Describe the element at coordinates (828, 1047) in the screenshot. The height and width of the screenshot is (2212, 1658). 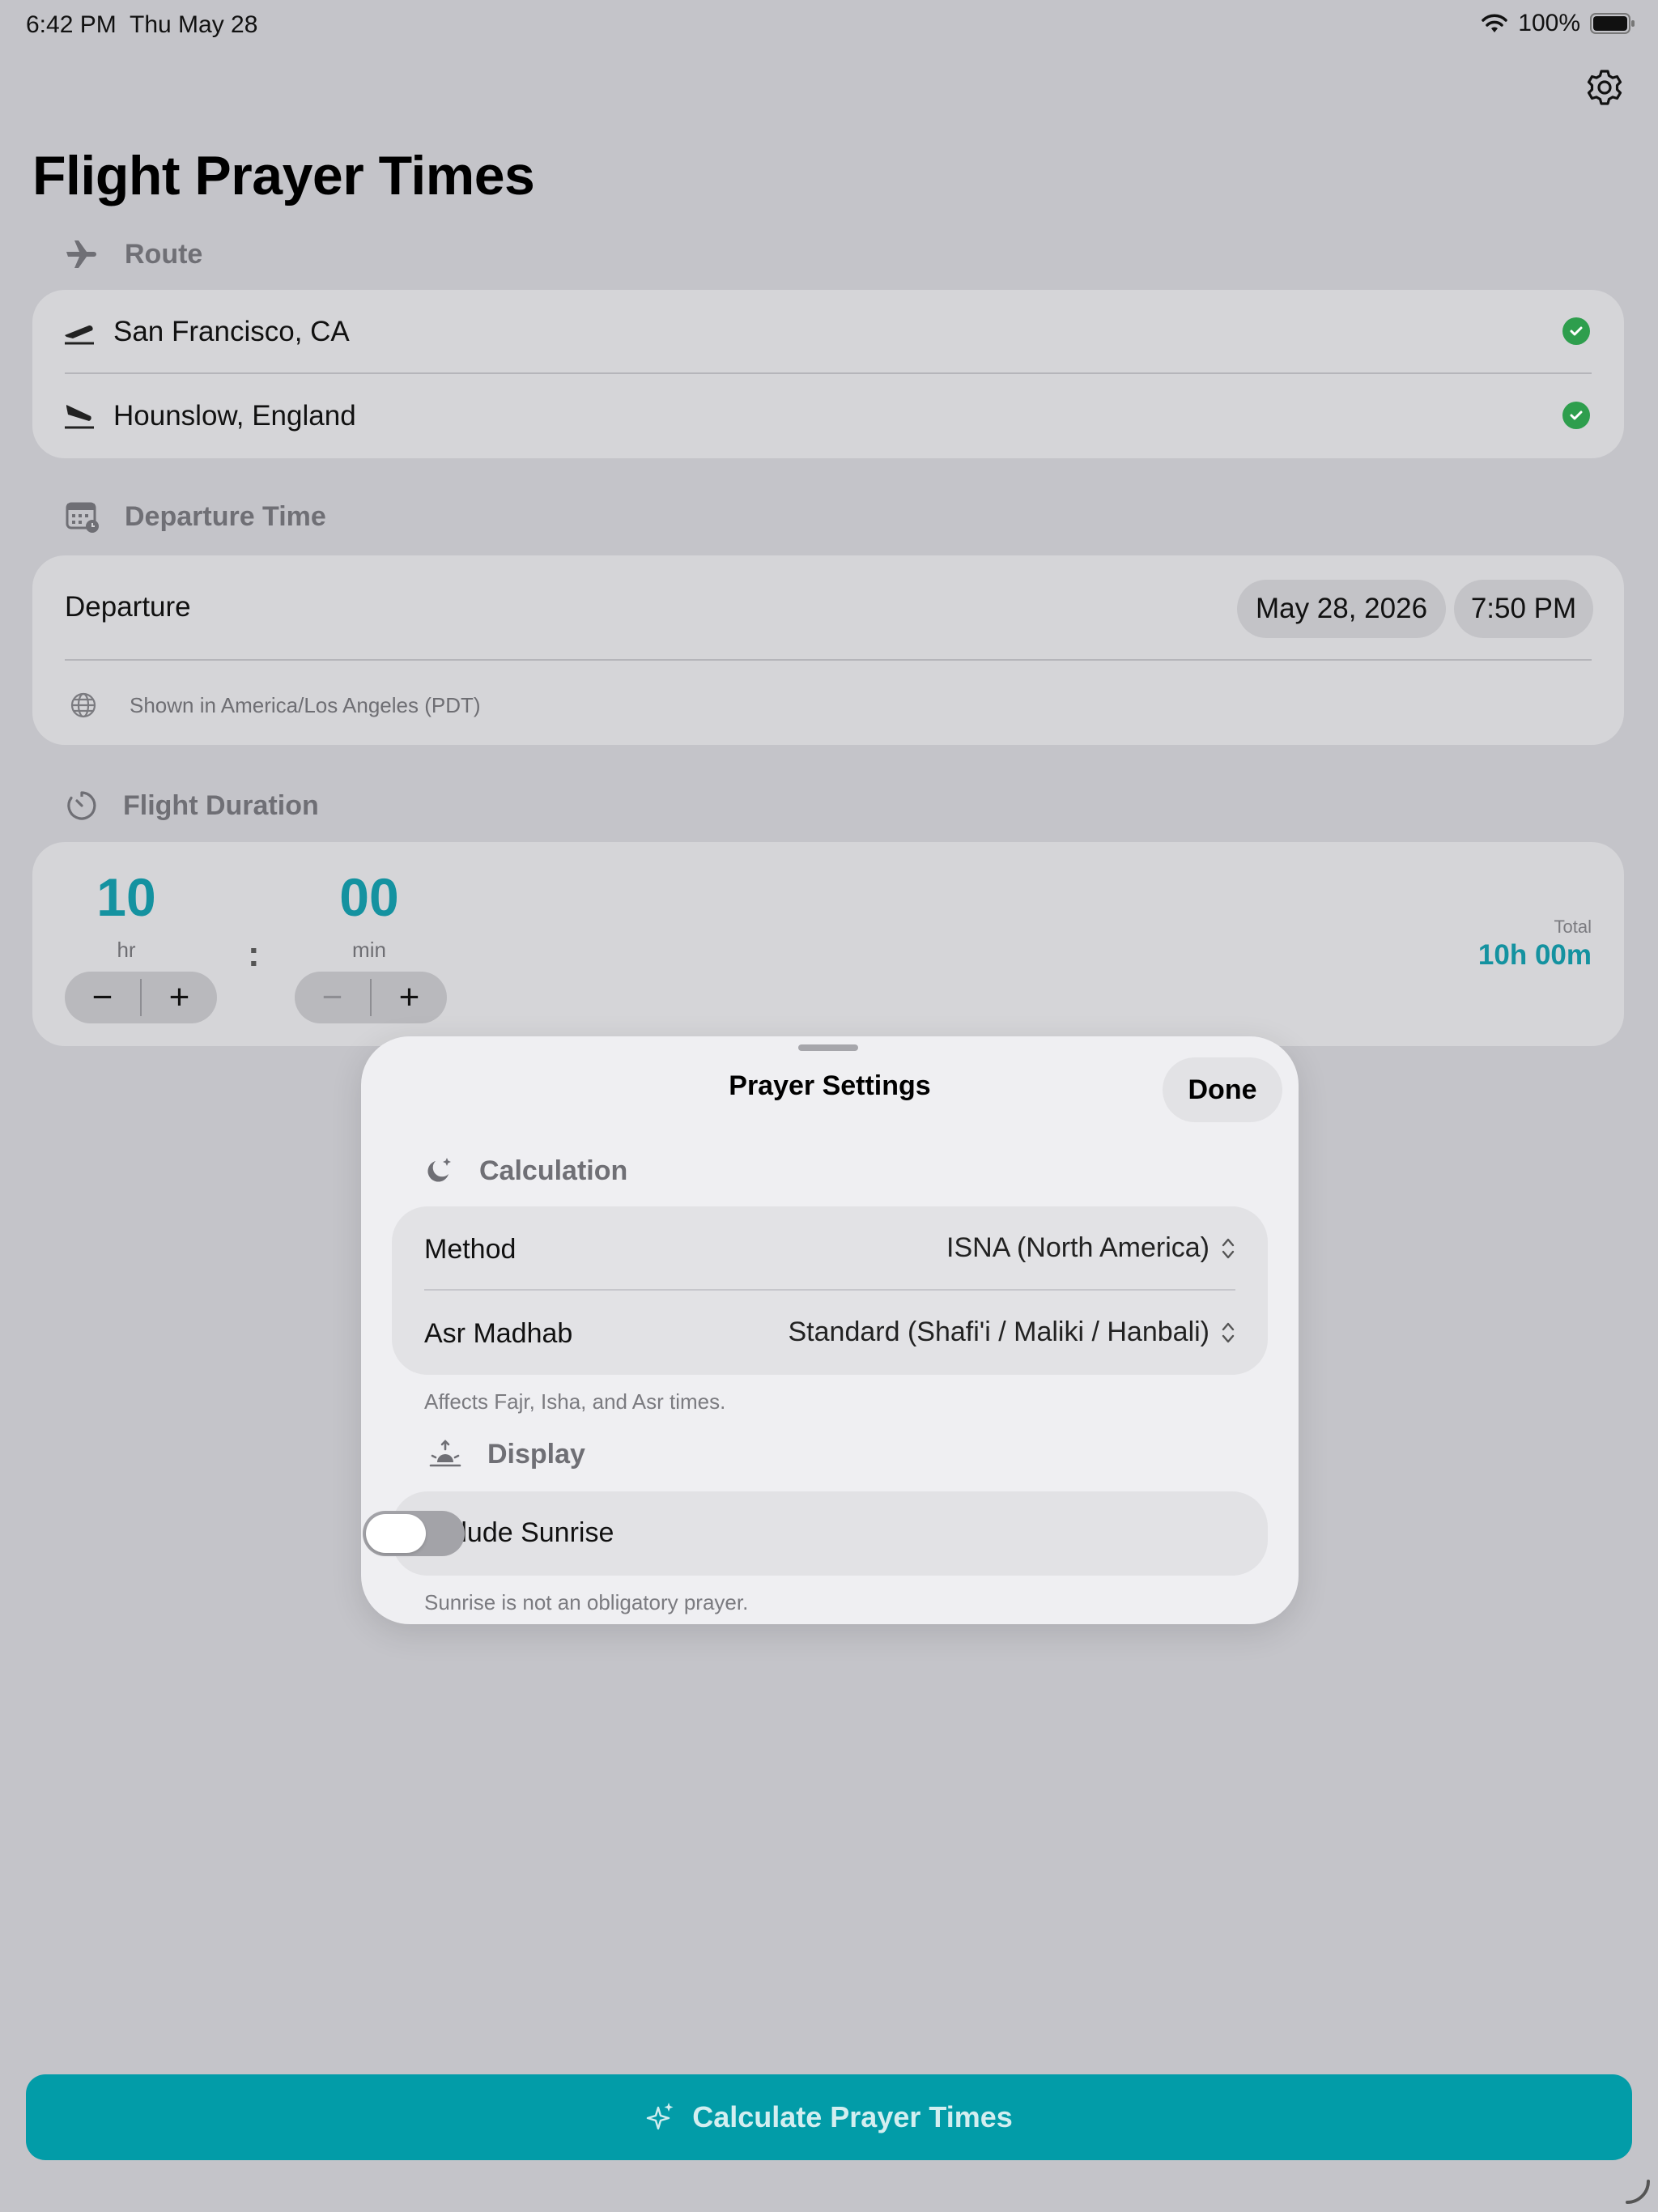
I see `sheet-grabber` at that location.